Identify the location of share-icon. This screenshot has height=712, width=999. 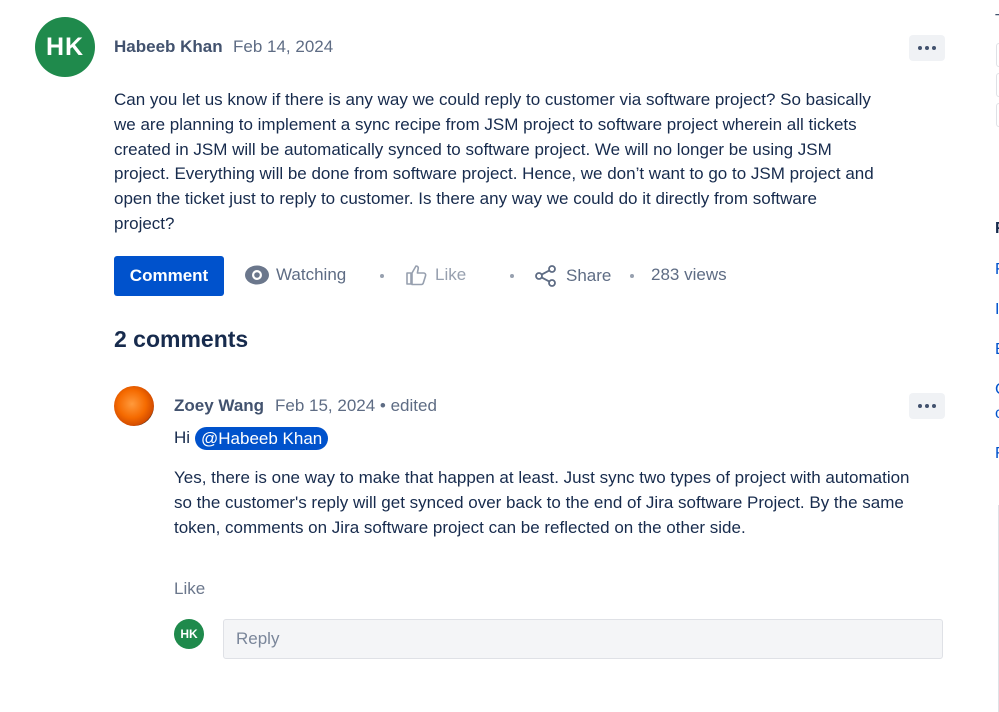
(545, 276).